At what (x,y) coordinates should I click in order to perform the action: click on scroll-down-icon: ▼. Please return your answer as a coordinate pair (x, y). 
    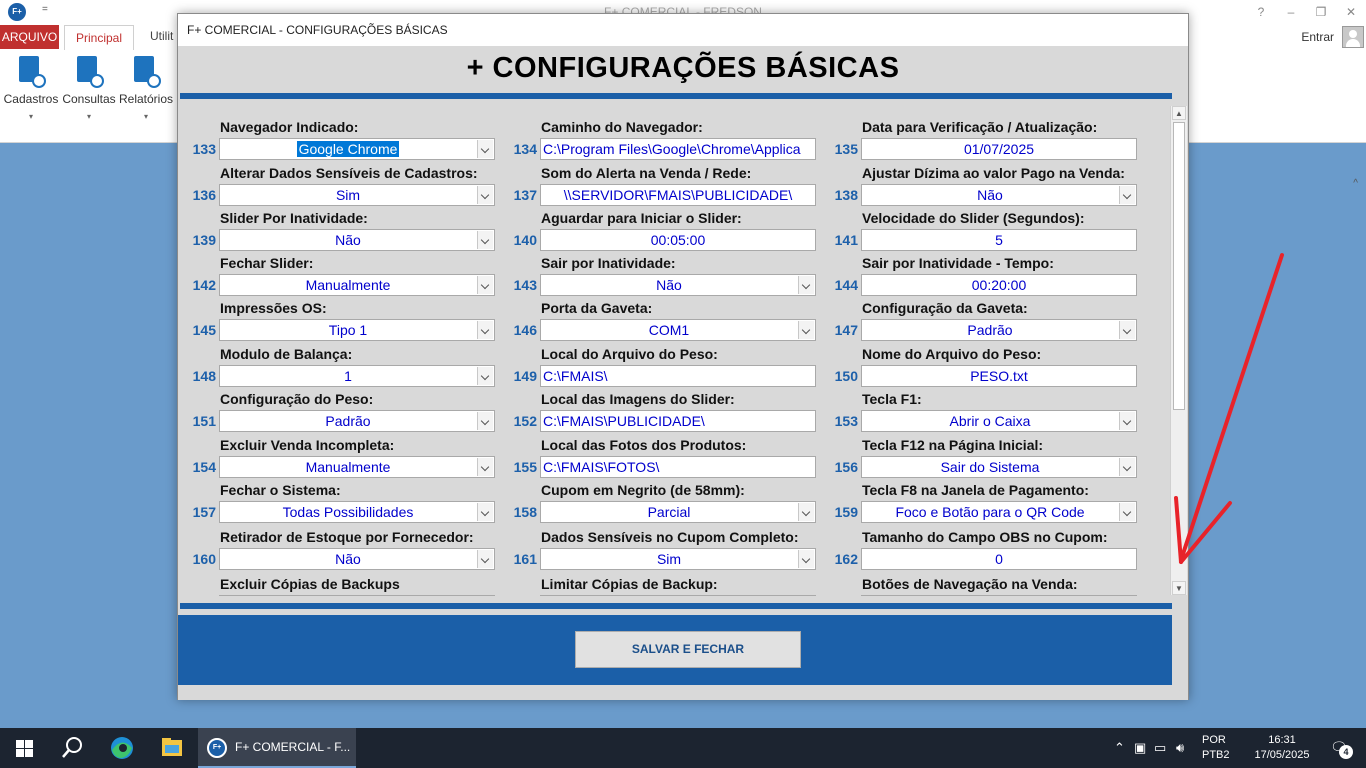
    Looking at the image, I should click on (1179, 588).